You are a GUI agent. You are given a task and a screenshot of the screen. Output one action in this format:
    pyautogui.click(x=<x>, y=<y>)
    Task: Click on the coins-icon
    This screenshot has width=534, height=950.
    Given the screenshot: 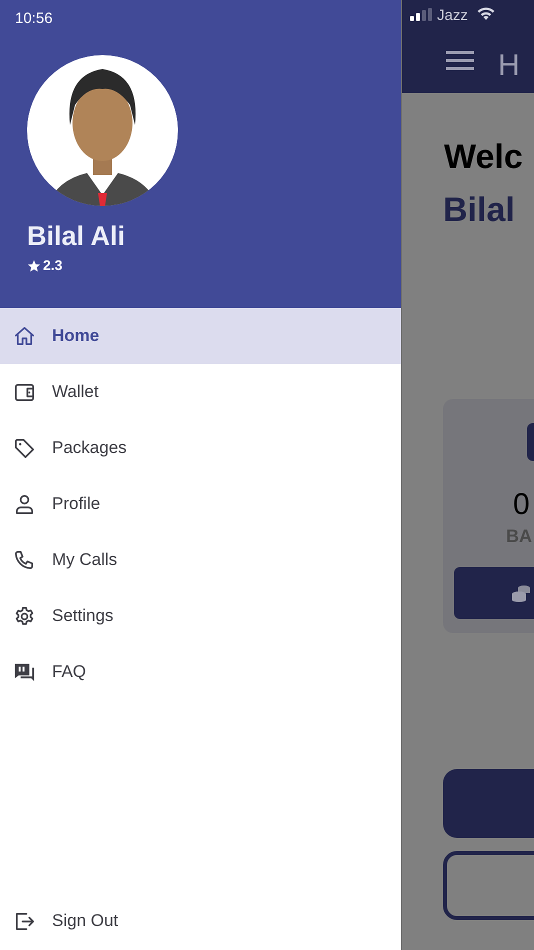 What is the action you would take?
    pyautogui.click(x=521, y=593)
    